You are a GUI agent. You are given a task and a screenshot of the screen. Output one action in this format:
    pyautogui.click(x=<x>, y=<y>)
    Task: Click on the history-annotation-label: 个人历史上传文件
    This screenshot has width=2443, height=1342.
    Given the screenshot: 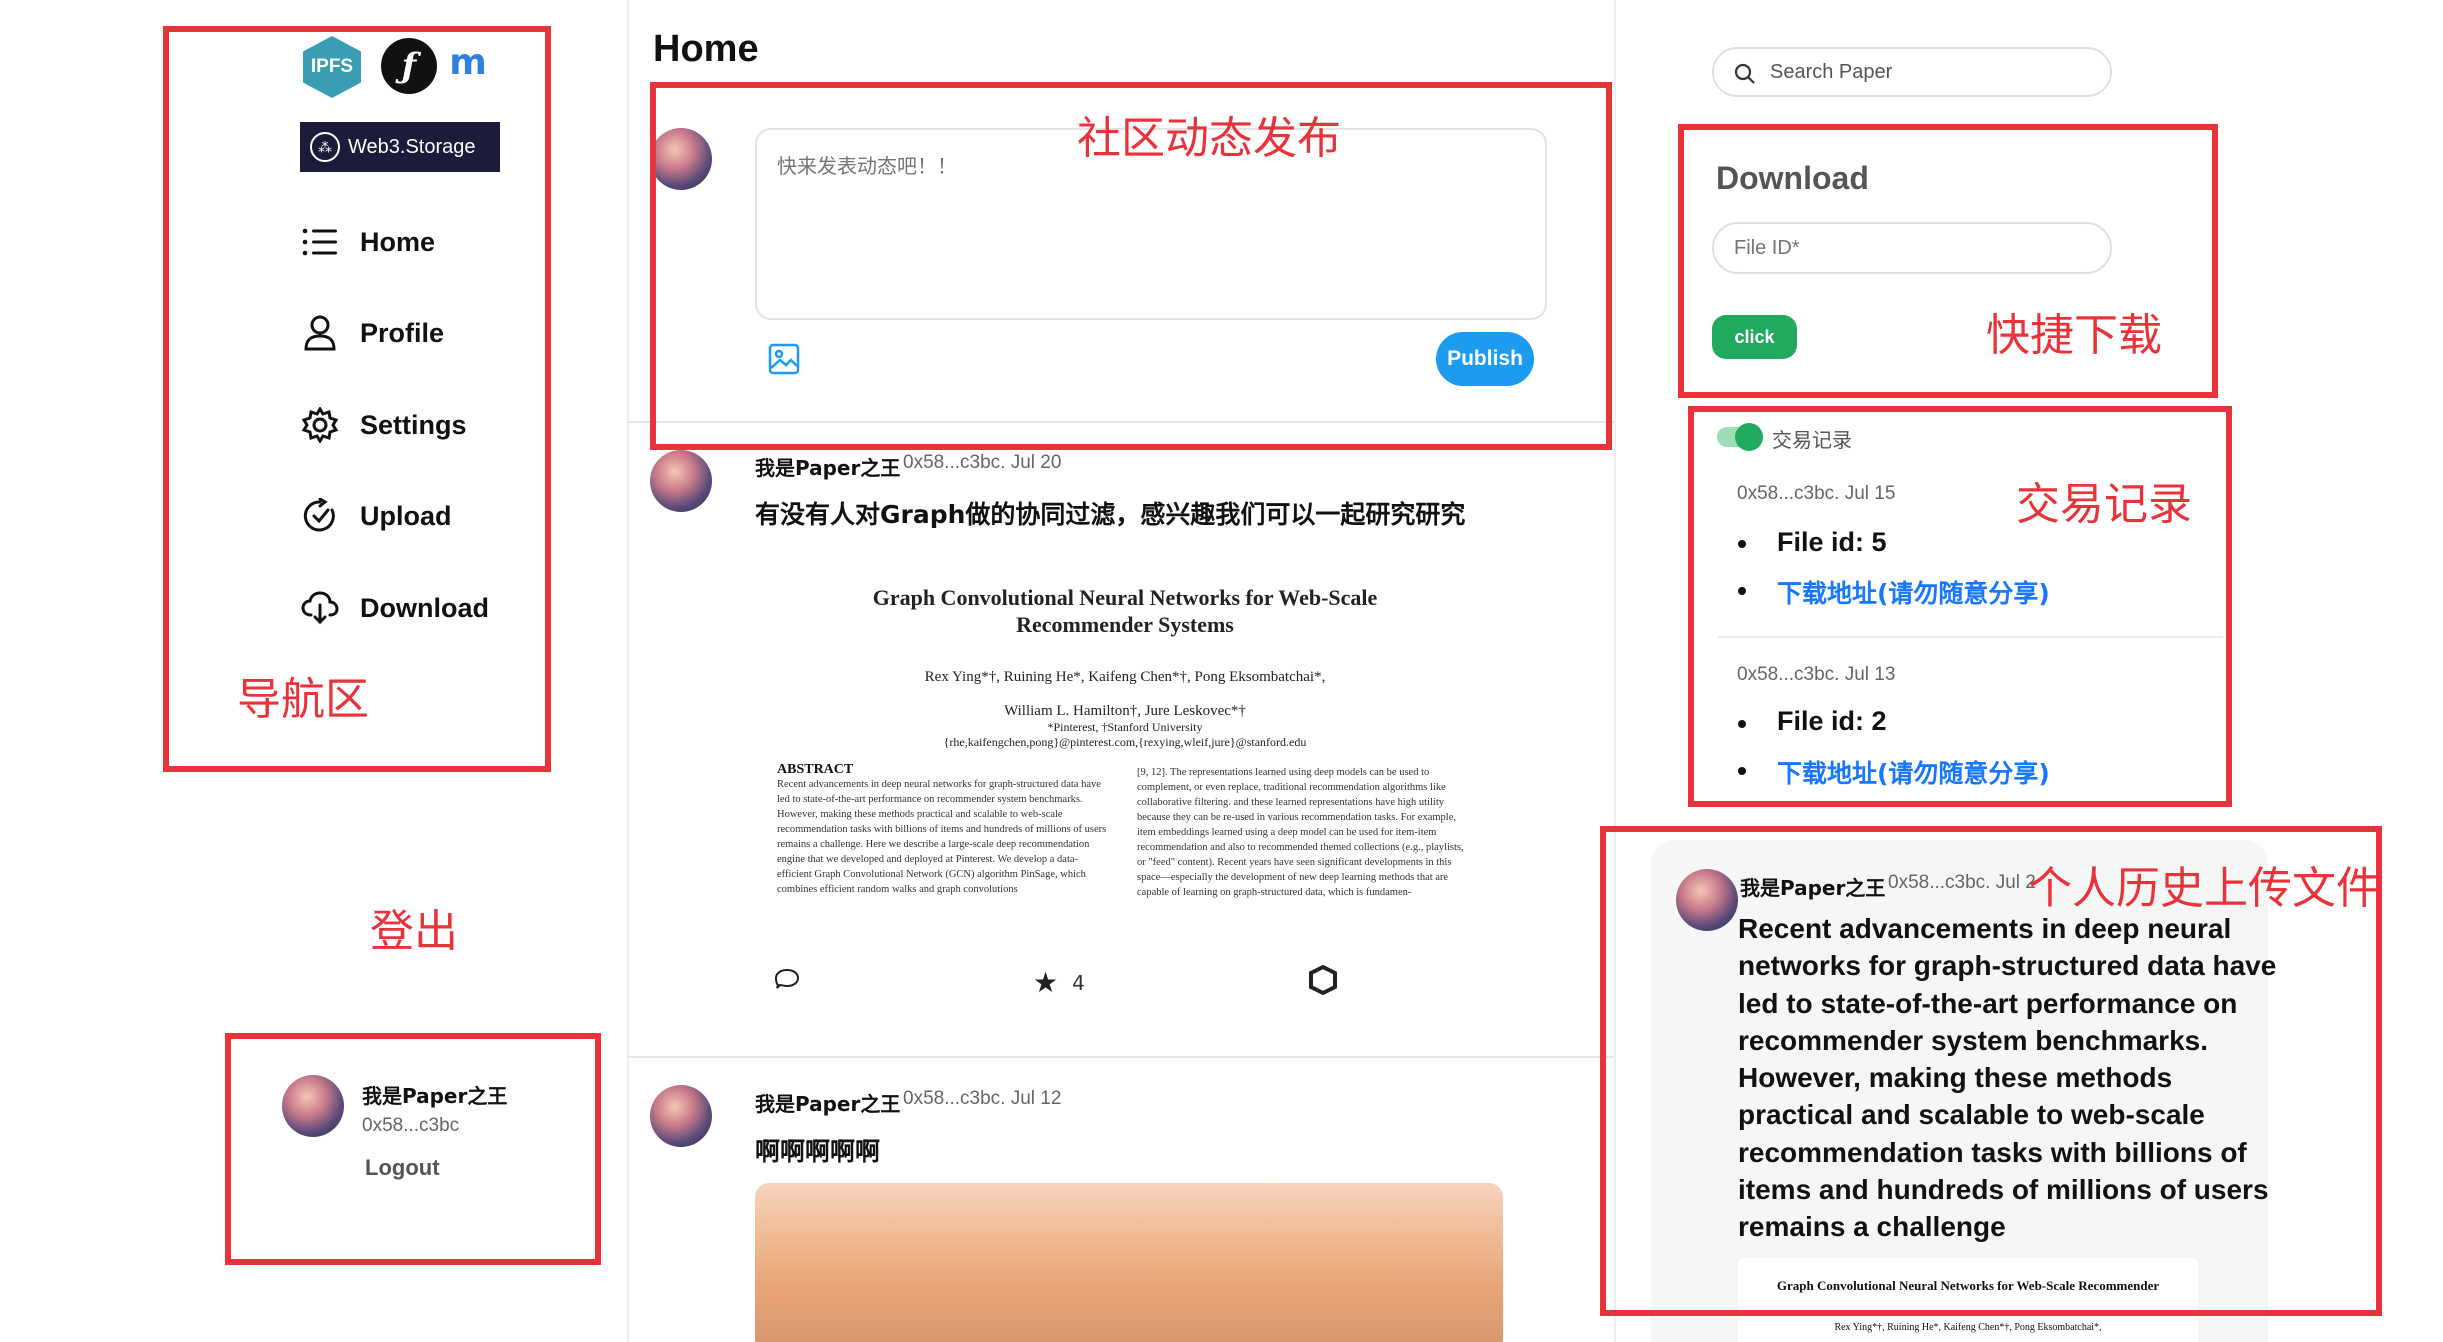 What is the action you would take?
    pyautogui.click(x=2204, y=888)
    